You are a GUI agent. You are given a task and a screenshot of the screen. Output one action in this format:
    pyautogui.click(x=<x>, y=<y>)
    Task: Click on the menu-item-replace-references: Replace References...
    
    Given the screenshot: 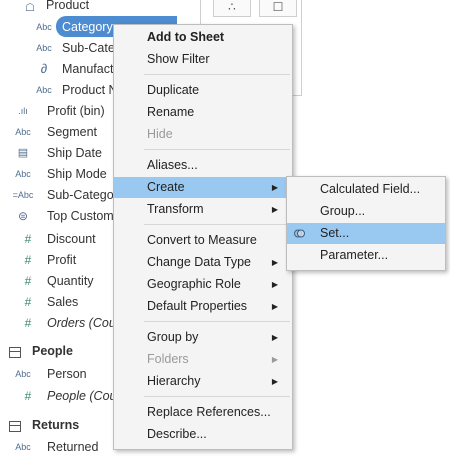 What is the action you would take?
    pyautogui.click(x=203, y=412)
    